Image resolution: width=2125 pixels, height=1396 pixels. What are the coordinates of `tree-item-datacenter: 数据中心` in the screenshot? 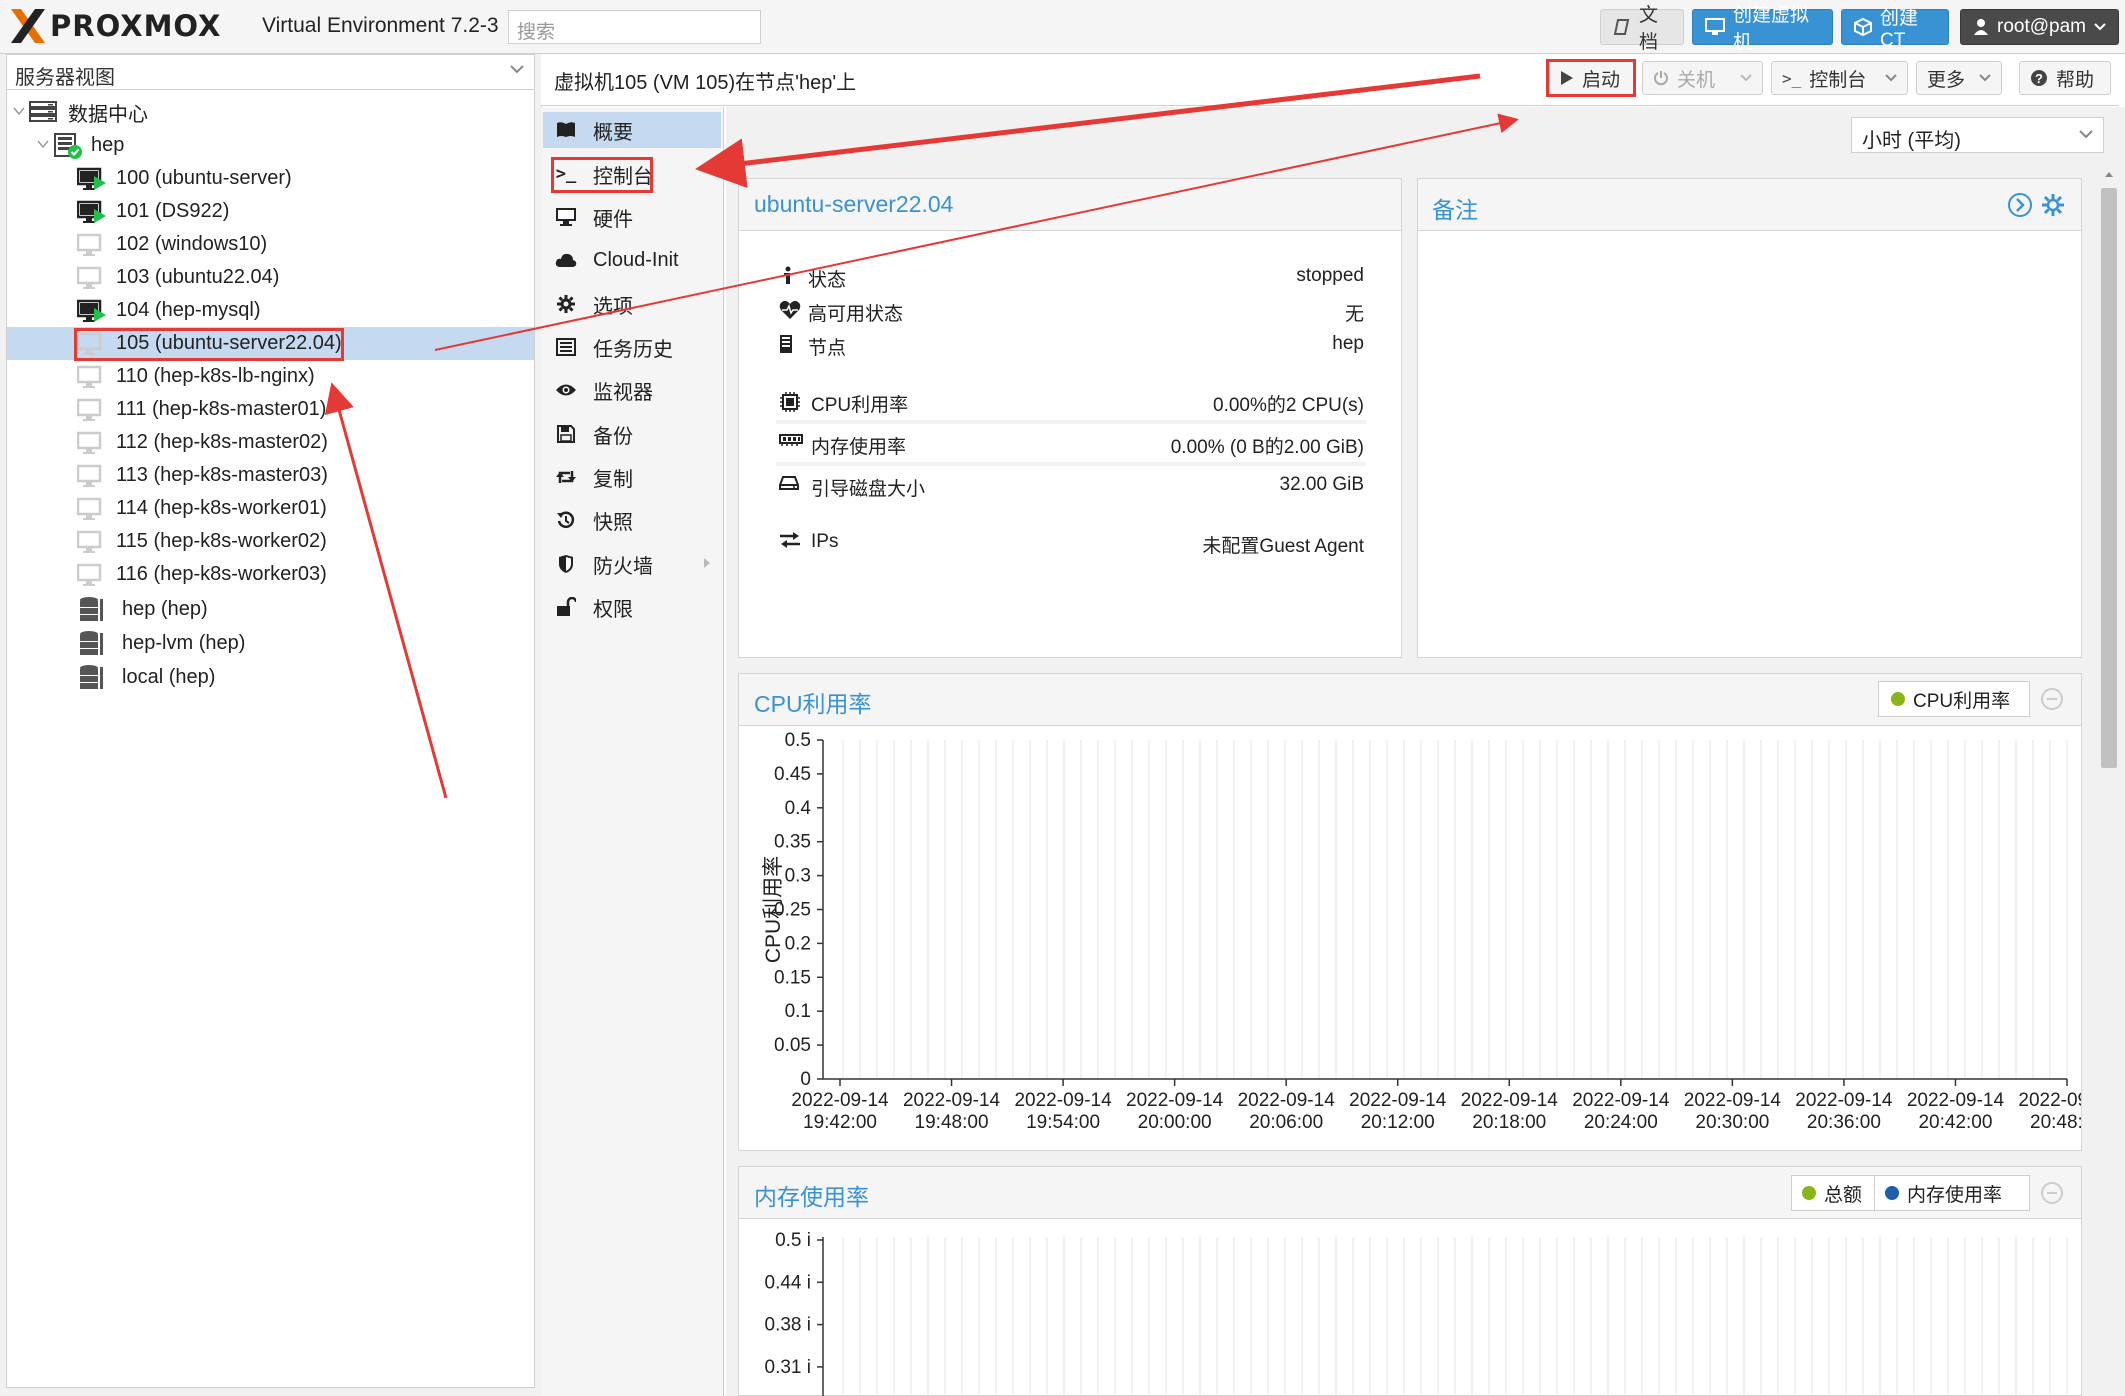 It's located at (270, 112).